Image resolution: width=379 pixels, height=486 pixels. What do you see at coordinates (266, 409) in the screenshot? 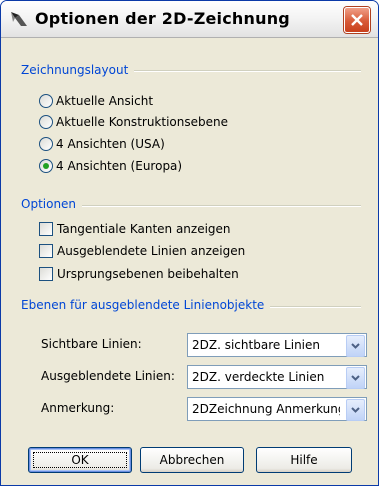
I see `select-value: 2DZeichnung Anmerkung` at bounding box center [266, 409].